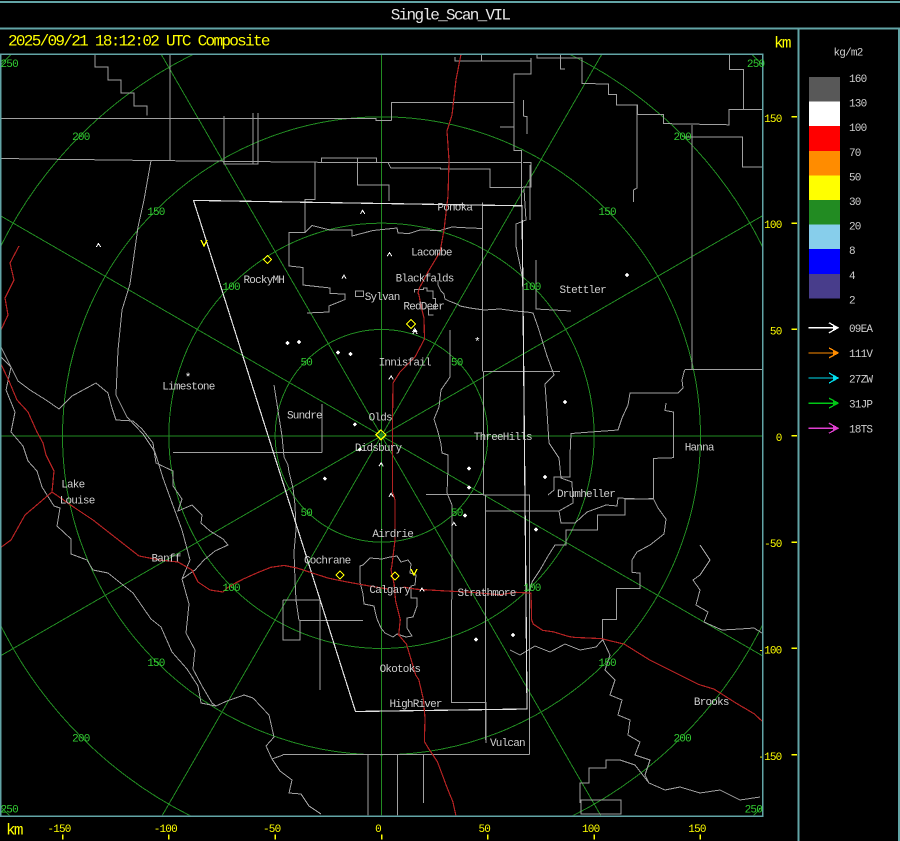 This screenshot has width=900, height=841. I want to click on svg-text: Sundre, so click(304, 417).